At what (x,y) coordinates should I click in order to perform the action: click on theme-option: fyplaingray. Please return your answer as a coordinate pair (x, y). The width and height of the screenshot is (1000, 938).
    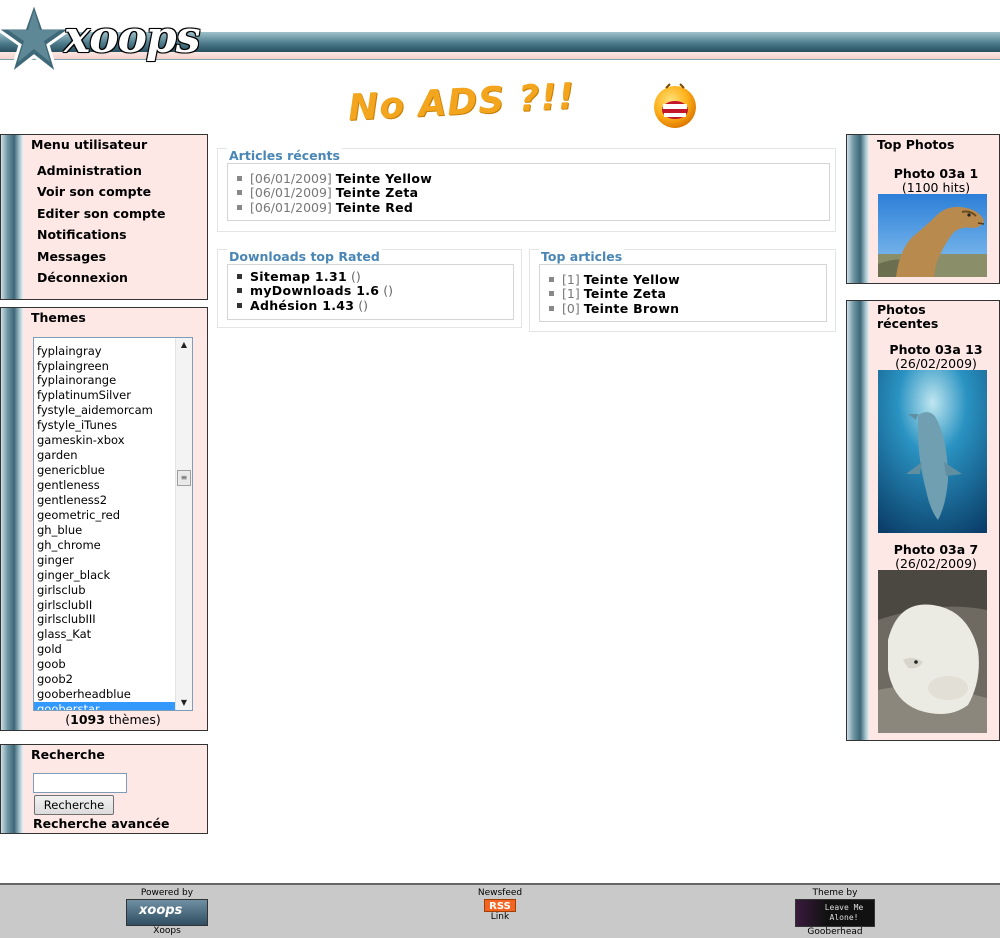
    Looking at the image, I should click on (104, 351).